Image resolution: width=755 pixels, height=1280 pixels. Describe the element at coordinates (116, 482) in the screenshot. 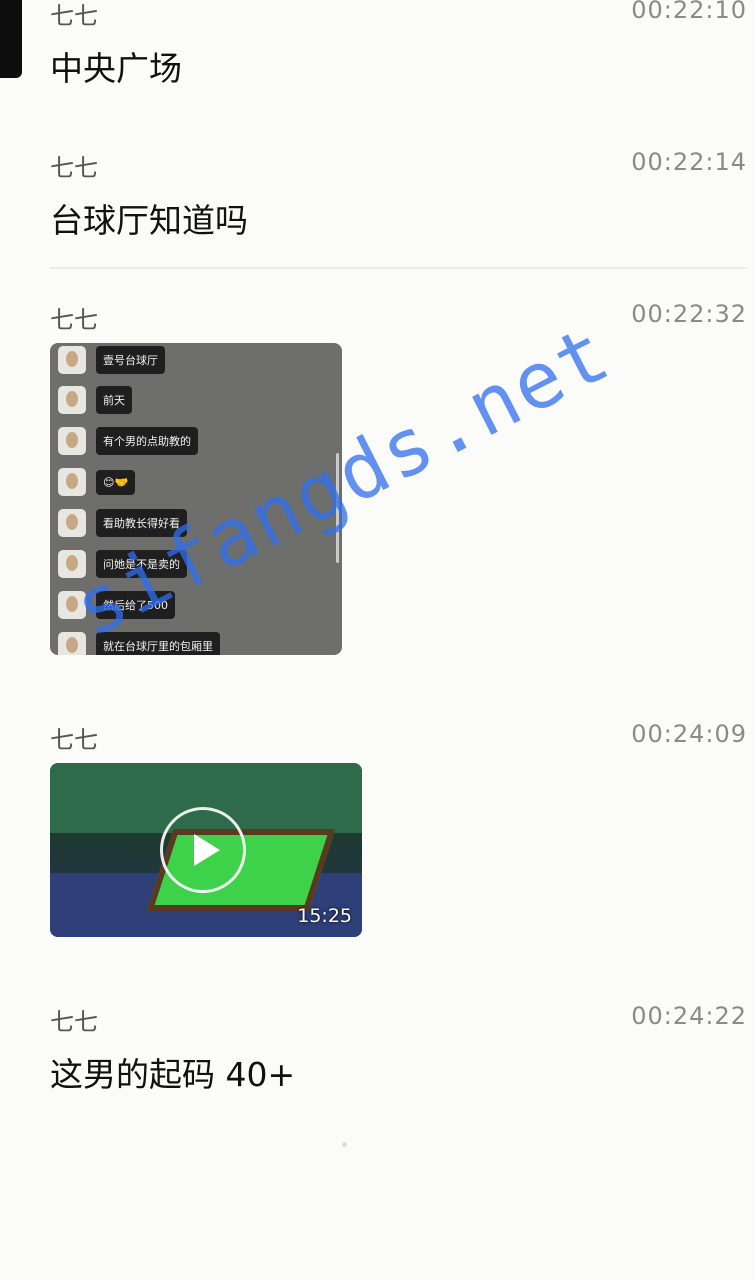

I see `image-chat-bubble: 😊🤝` at that location.